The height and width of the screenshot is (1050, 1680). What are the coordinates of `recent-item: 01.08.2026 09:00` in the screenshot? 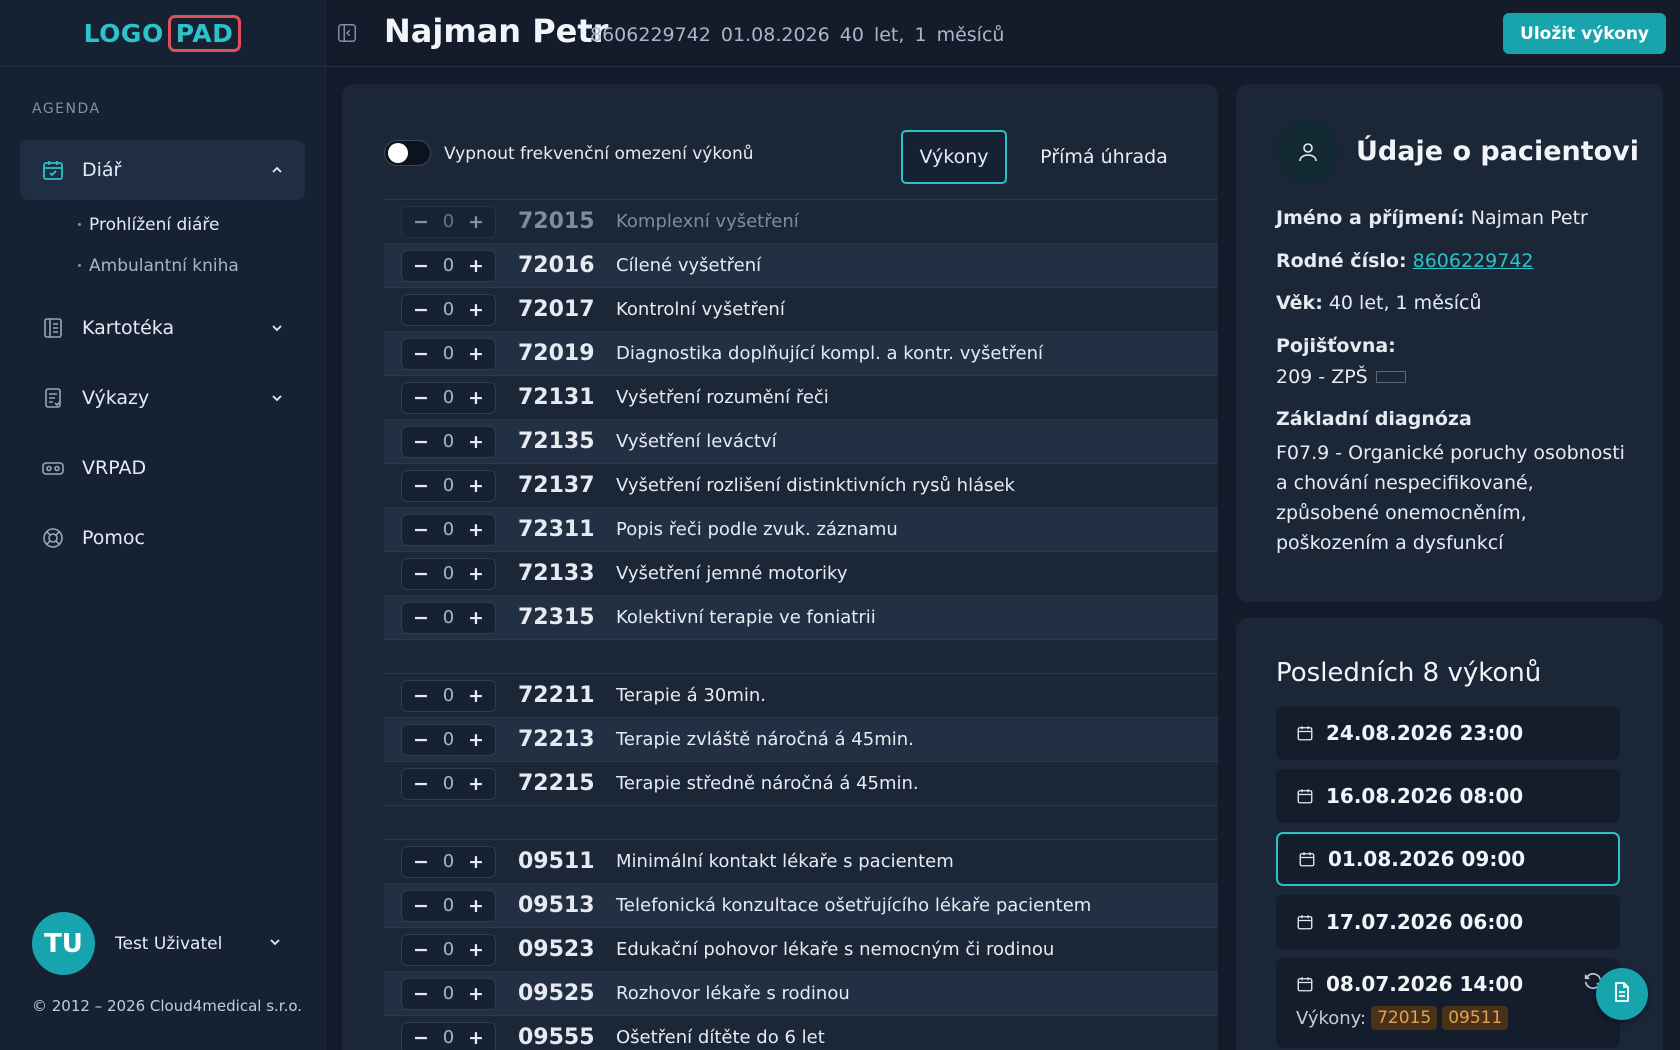 It's located at (1448, 859).